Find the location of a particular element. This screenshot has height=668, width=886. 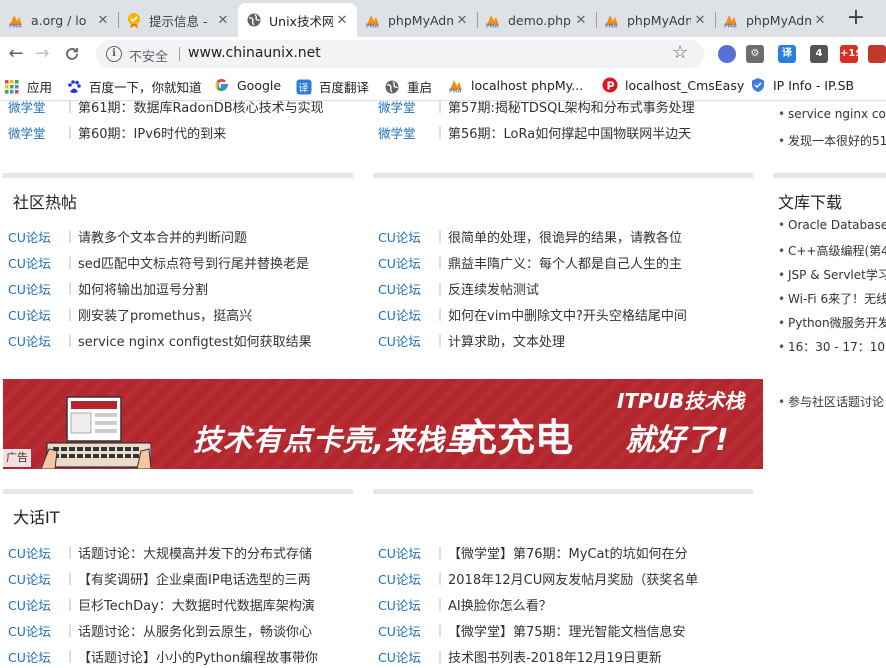

profile-icon is located at coordinates (877, 54).